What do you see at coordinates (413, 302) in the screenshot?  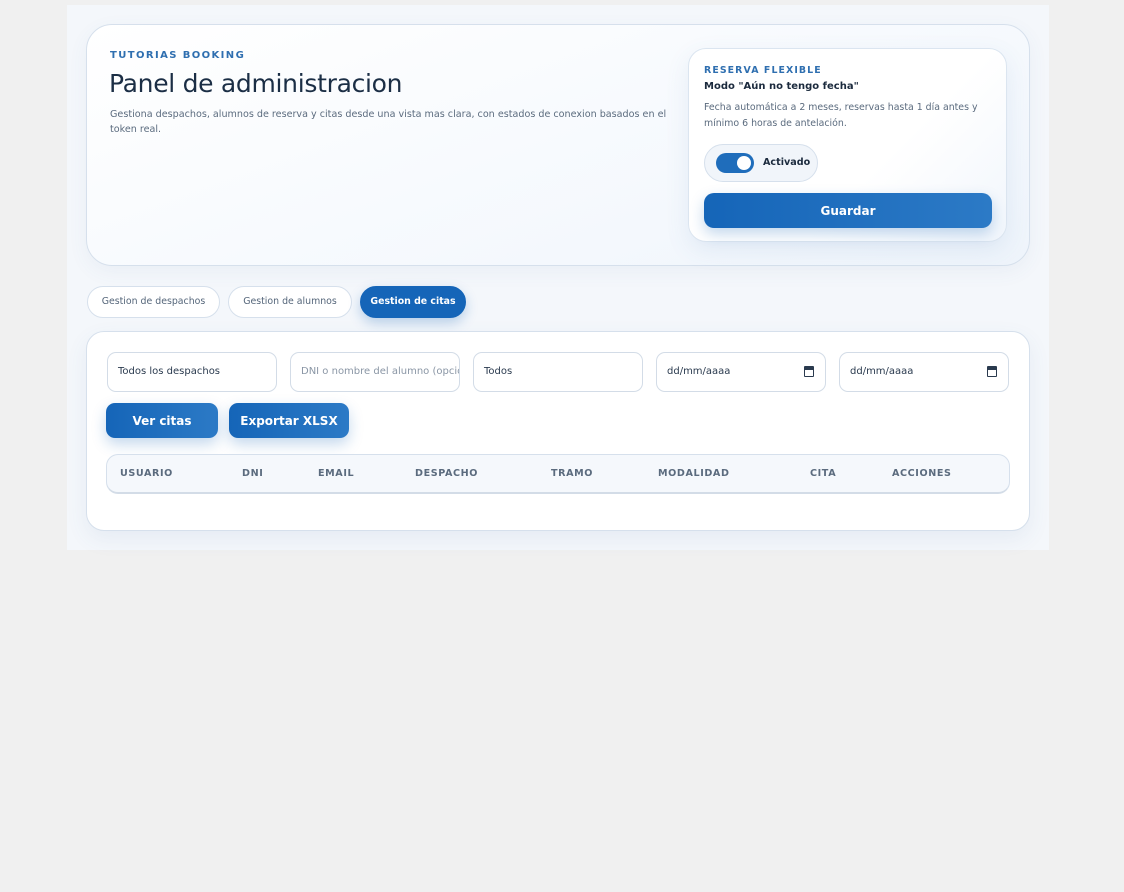 I see `tab-citas: Gestion de citas` at bounding box center [413, 302].